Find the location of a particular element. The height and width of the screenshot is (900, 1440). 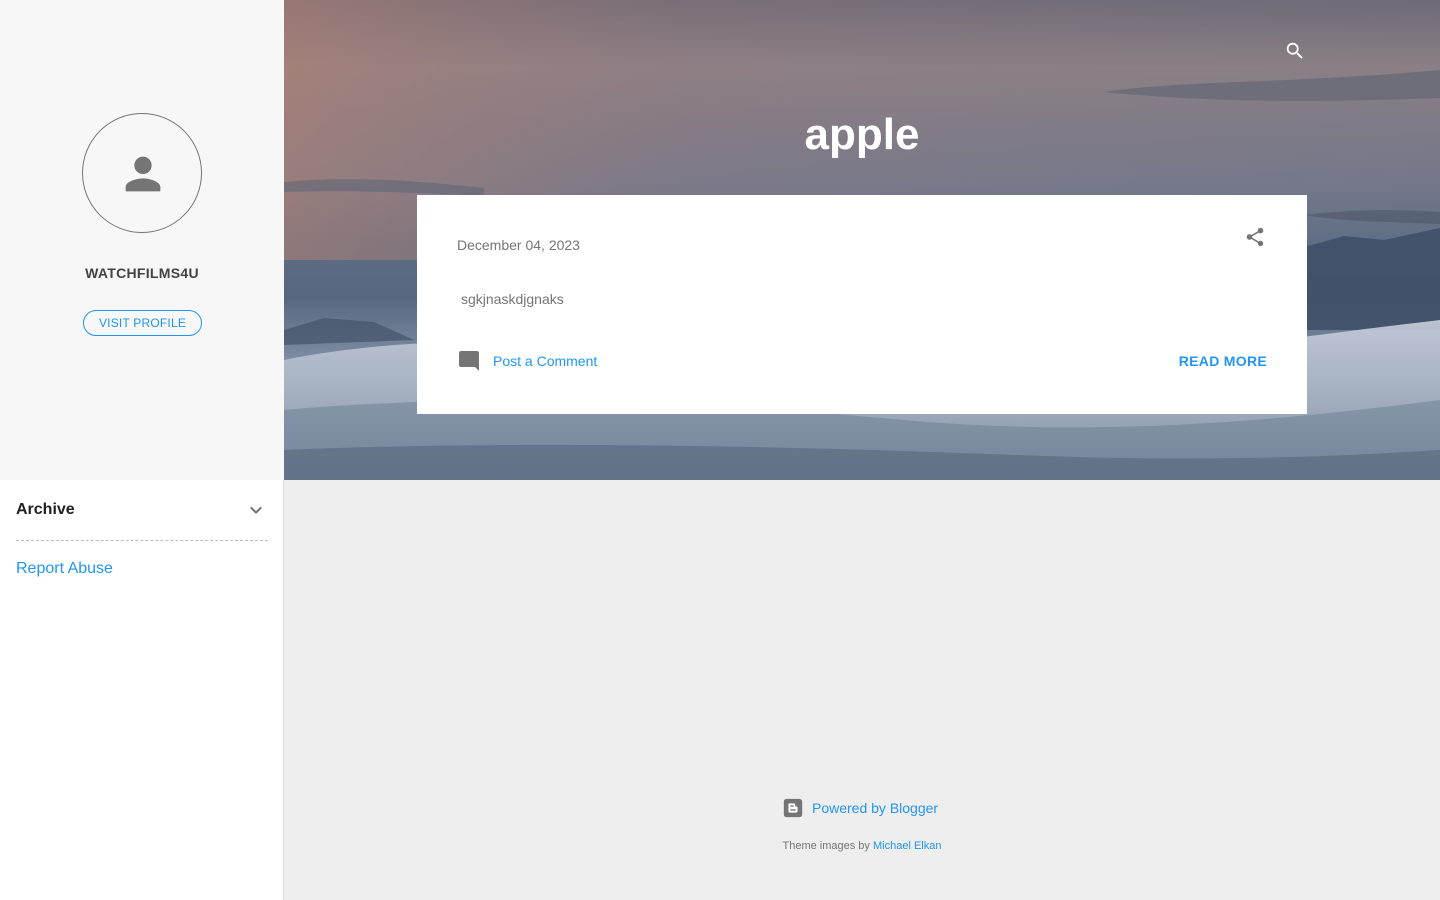

read-more-link: READ MORE is located at coordinates (1223, 361).